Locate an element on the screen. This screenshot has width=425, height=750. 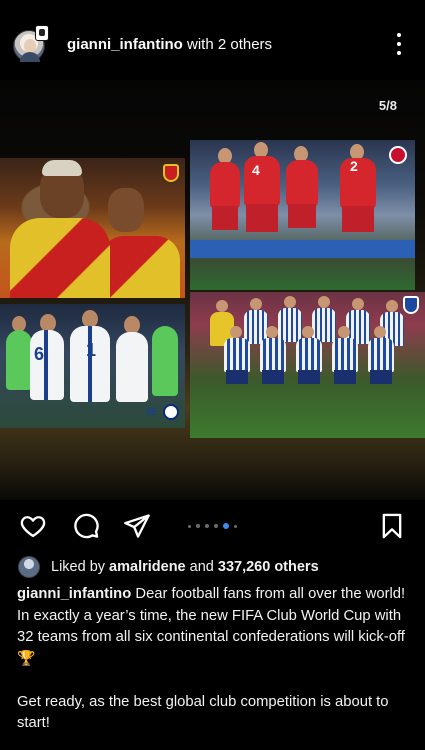
post-action-bar is located at coordinates (212, 525).